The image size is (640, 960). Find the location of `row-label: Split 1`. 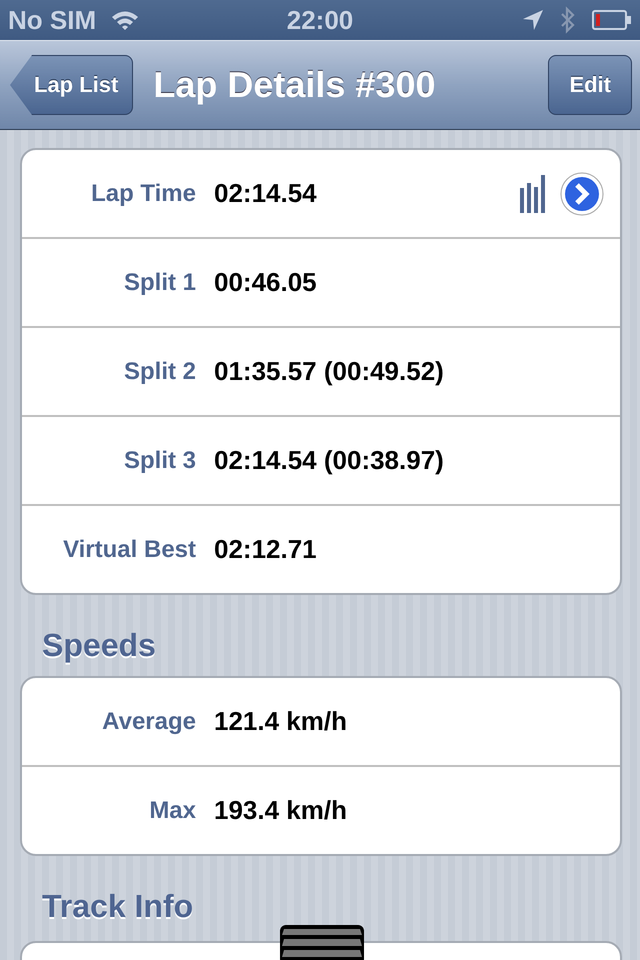

row-label: Split 1 is located at coordinates (159, 282).